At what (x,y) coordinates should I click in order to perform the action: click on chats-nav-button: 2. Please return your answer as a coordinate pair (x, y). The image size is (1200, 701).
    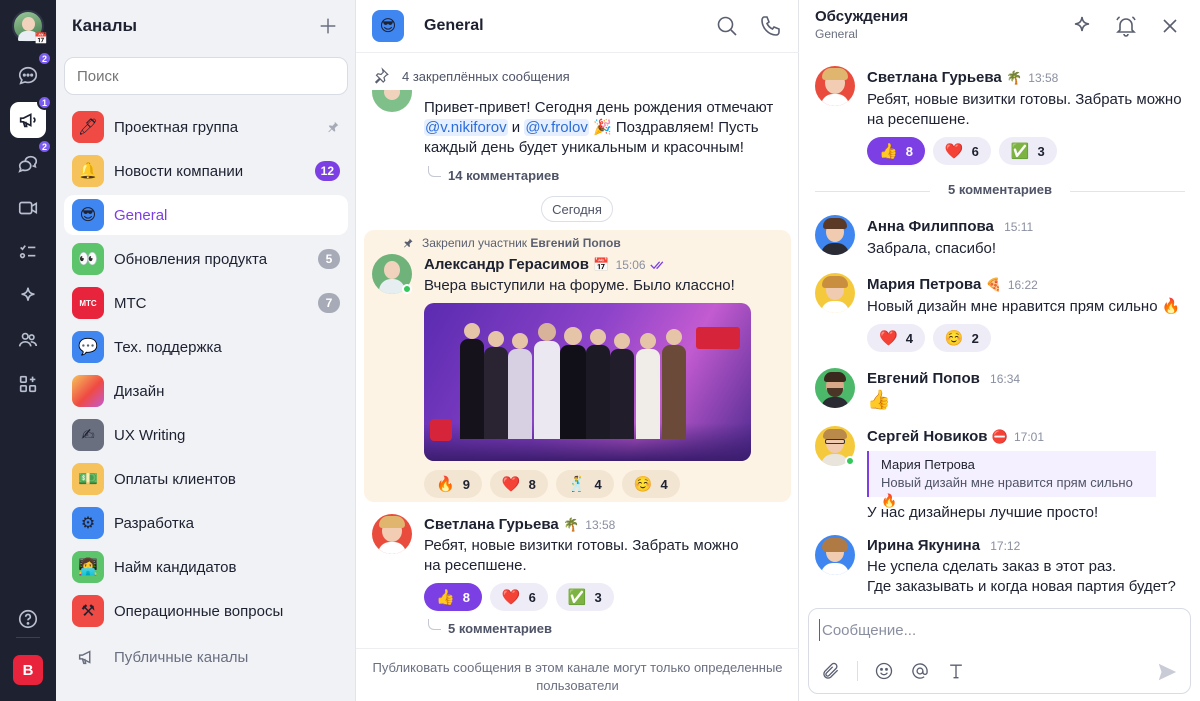
    Looking at the image, I should click on (31, 72).